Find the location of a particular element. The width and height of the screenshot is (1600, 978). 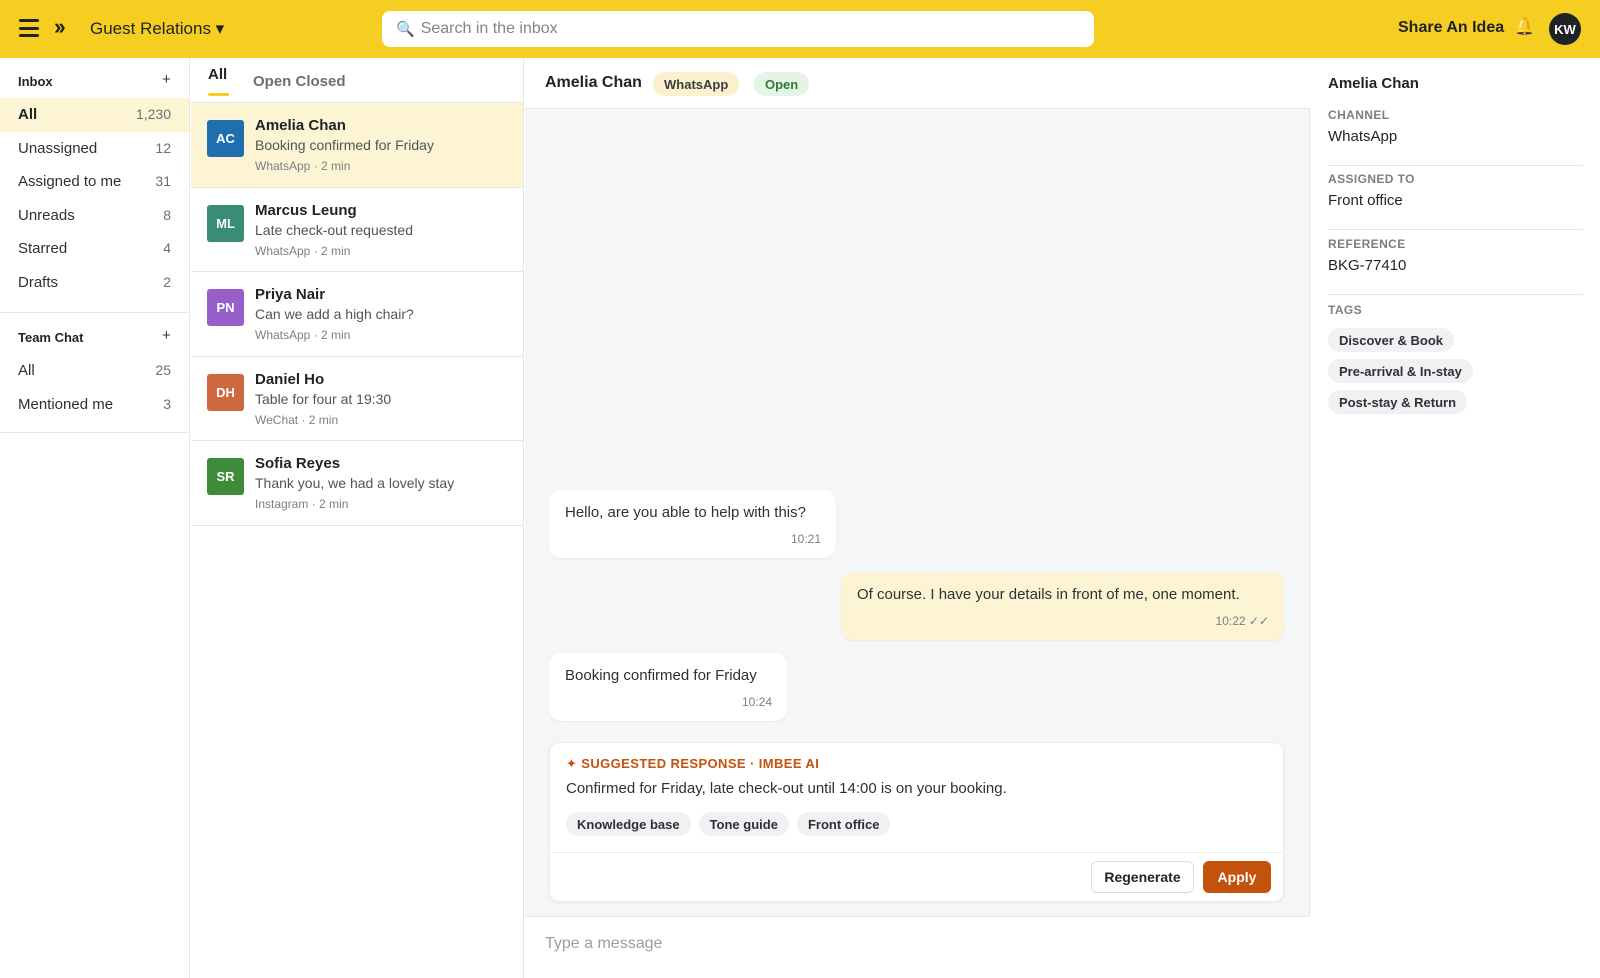

conversation-name: Priya Nair is located at coordinates (290, 294).